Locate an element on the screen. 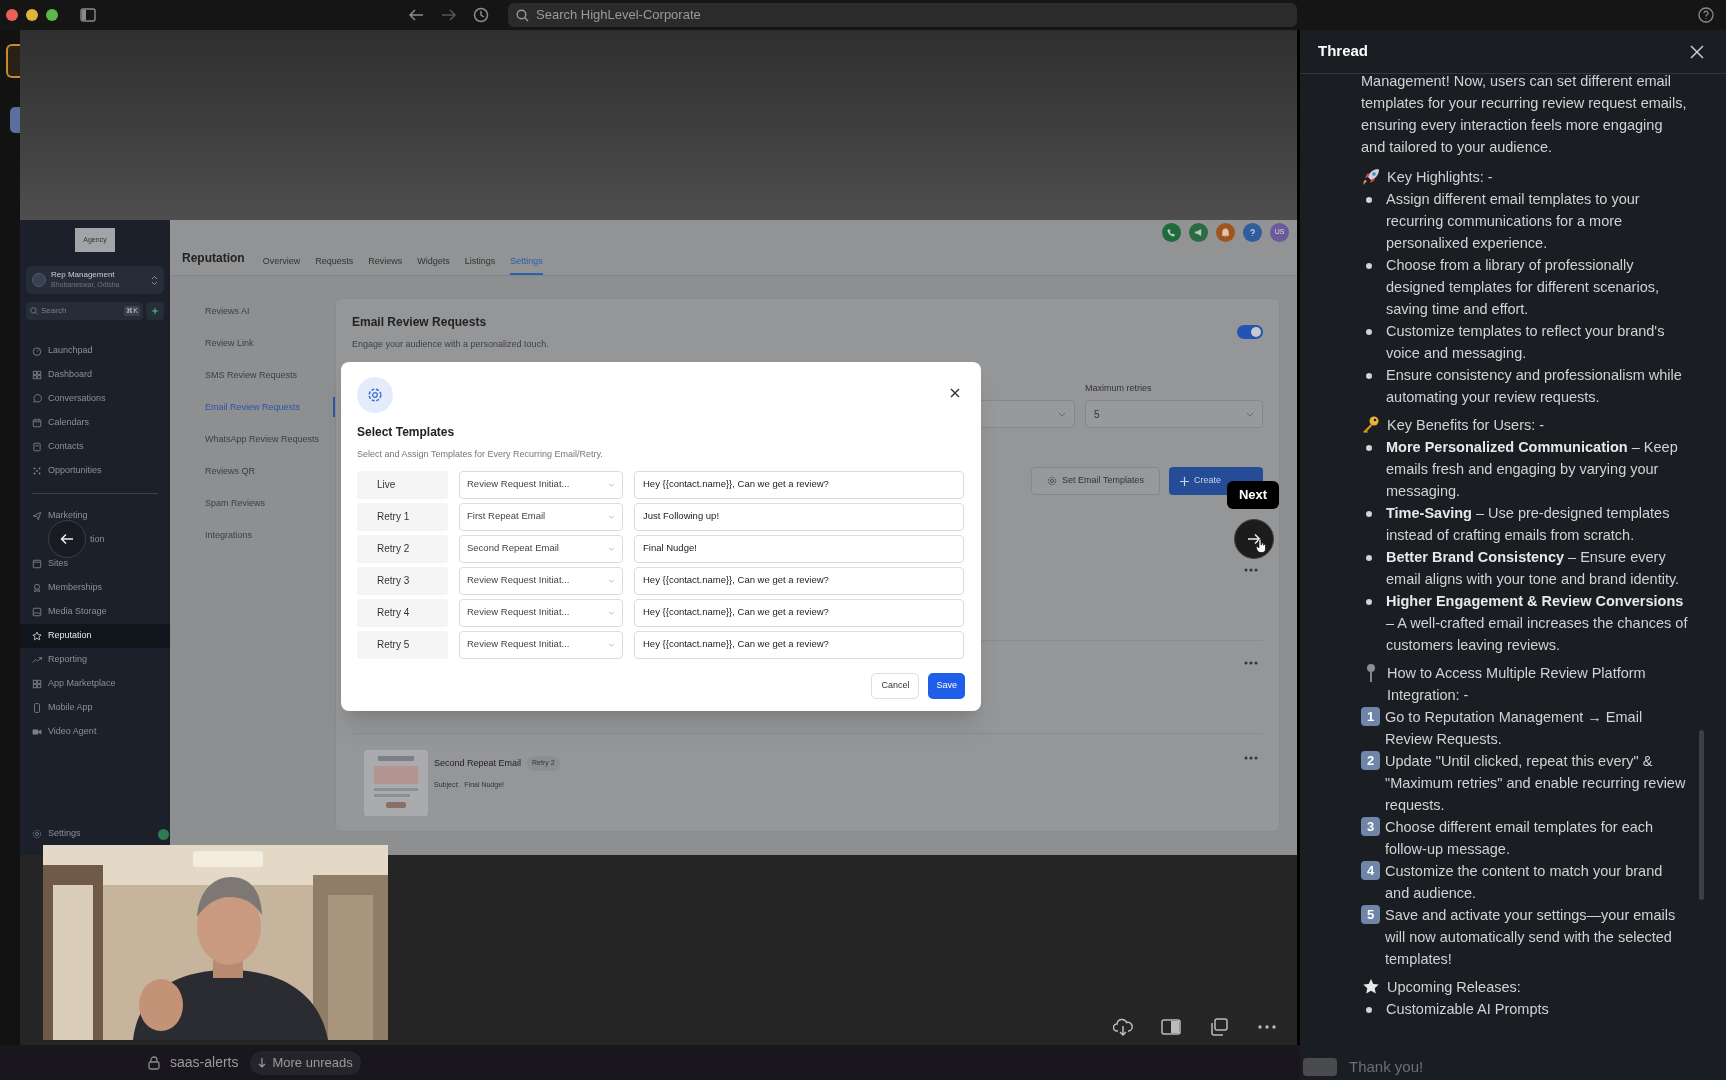 This screenshot has height=1080, width=1726. section-heading: Key Highlights: - is located at coordinates (1440, 177).